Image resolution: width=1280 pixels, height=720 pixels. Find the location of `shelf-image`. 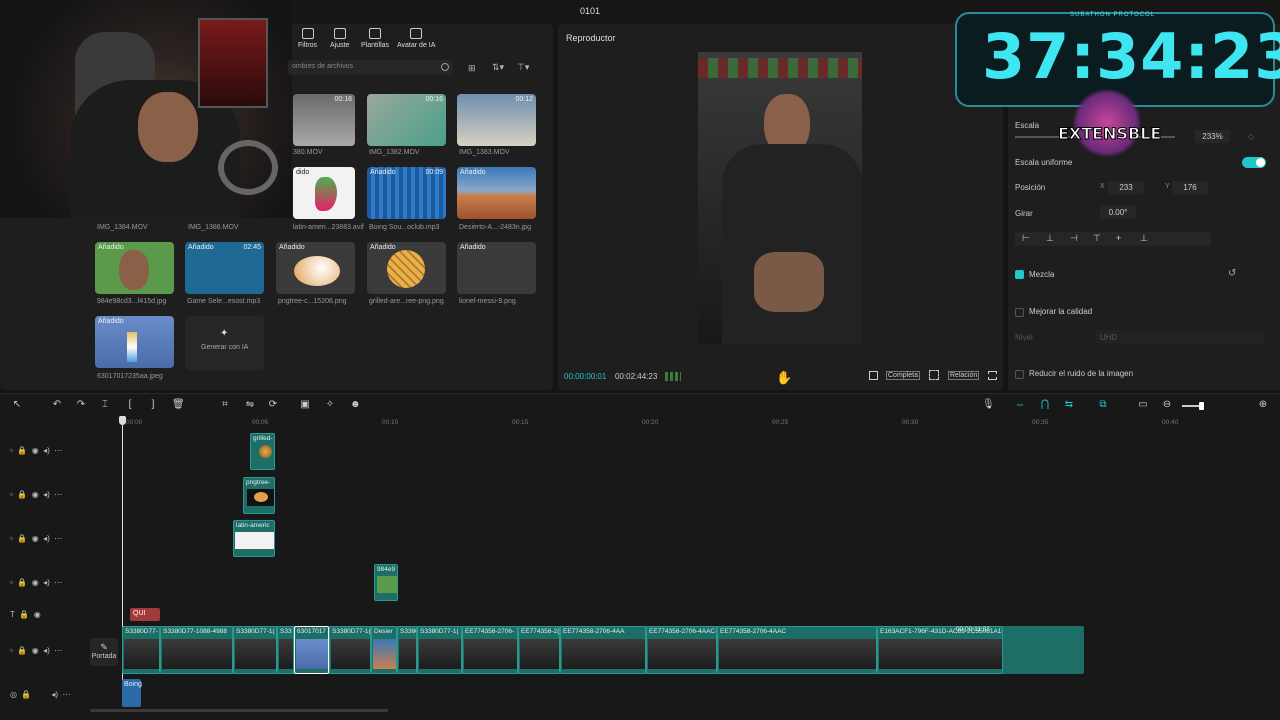

shelf-image is located at coordinates (780, 68).